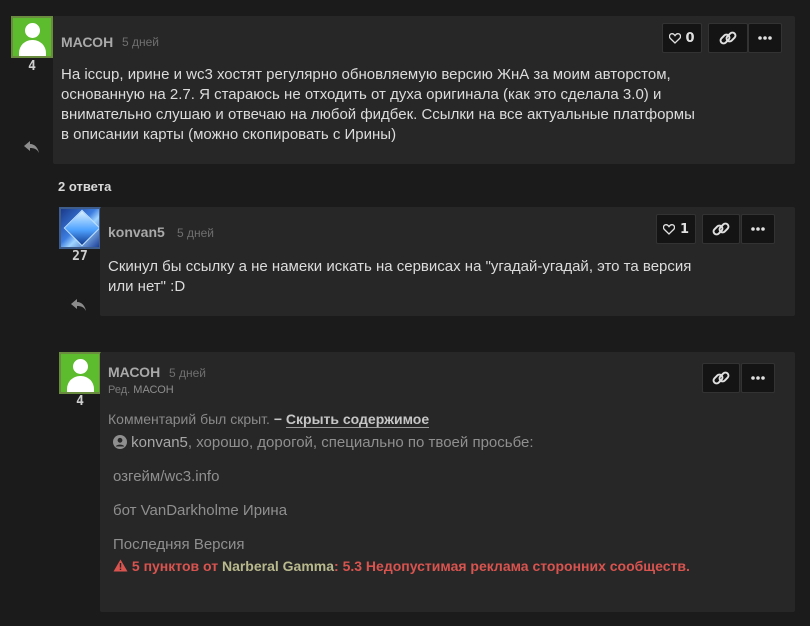 The width and height of the screenshot is (810, 626). I want to click on replies-count: 2 ответа, so click(84, 186).